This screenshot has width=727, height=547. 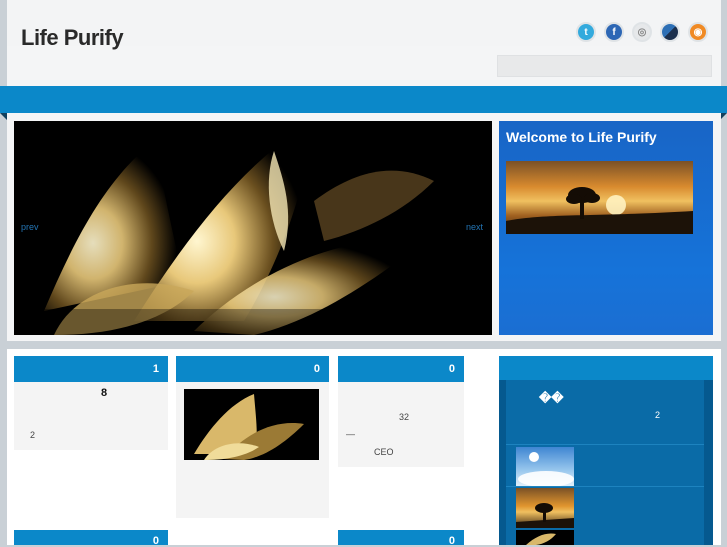 I want to click on rss-icon: ◉, so click(x=698, y=32).